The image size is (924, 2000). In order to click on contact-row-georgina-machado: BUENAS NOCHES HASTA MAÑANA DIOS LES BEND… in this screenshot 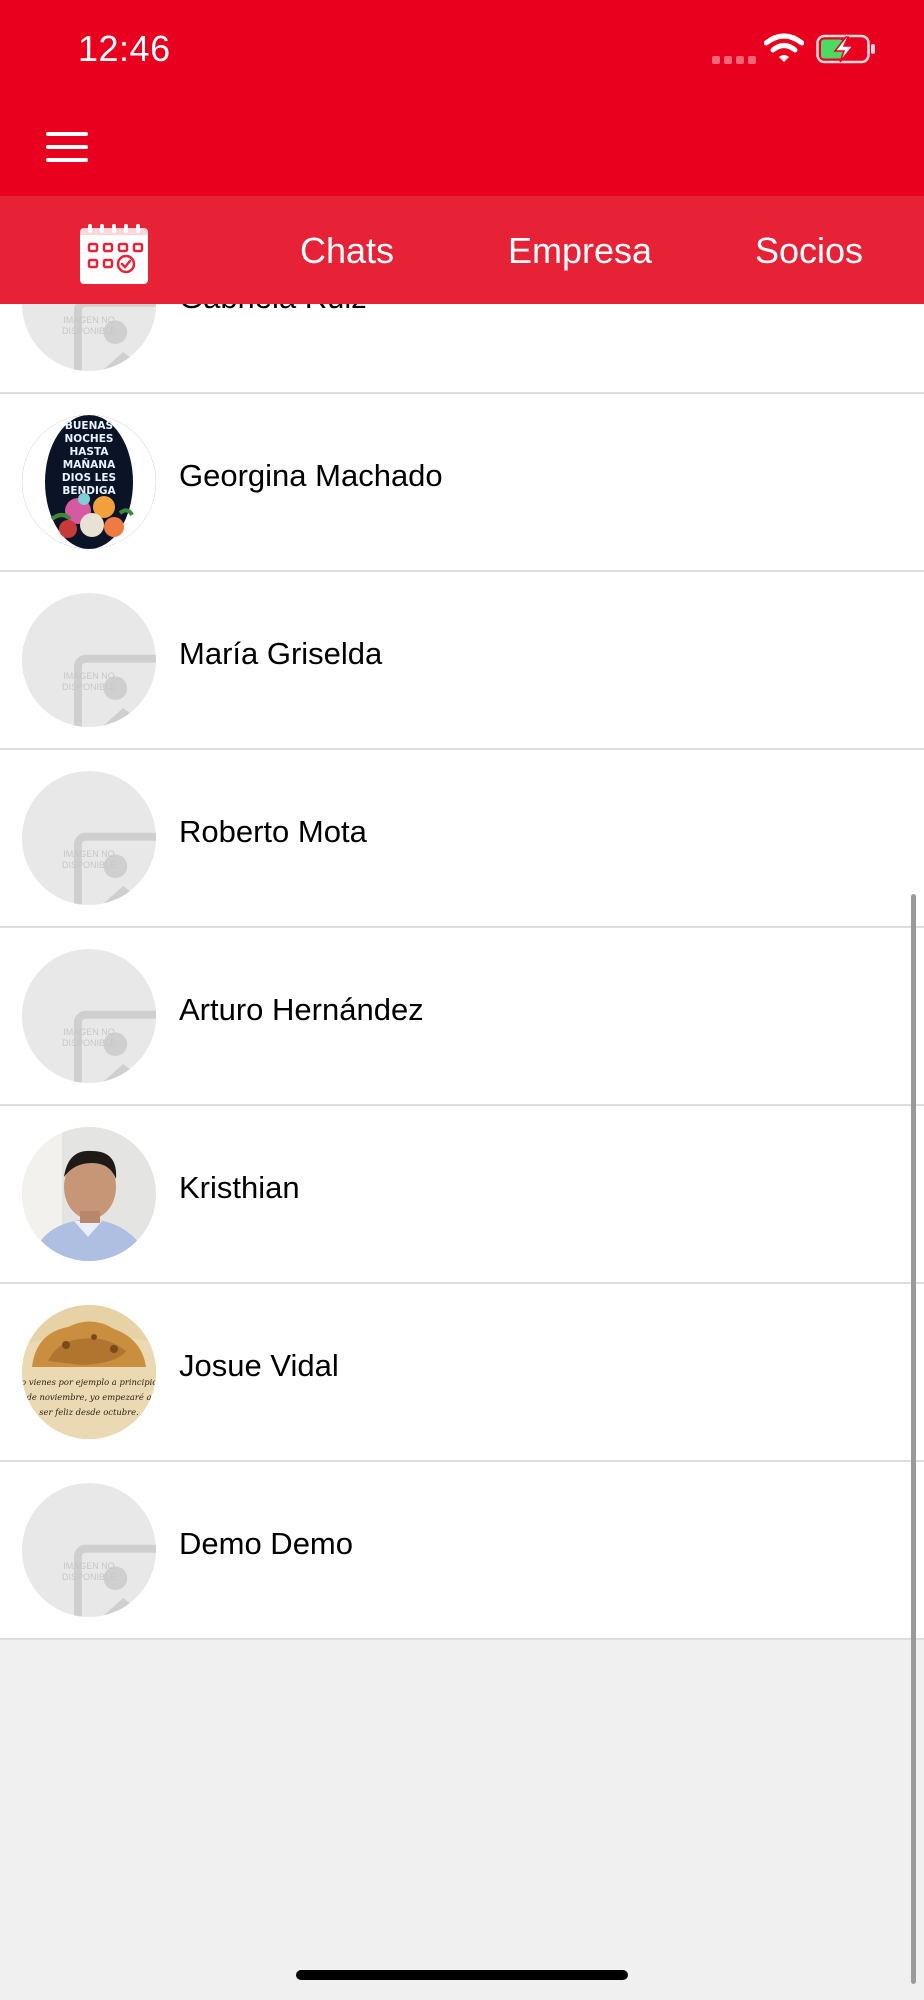, I will do `click(462, 483)`.